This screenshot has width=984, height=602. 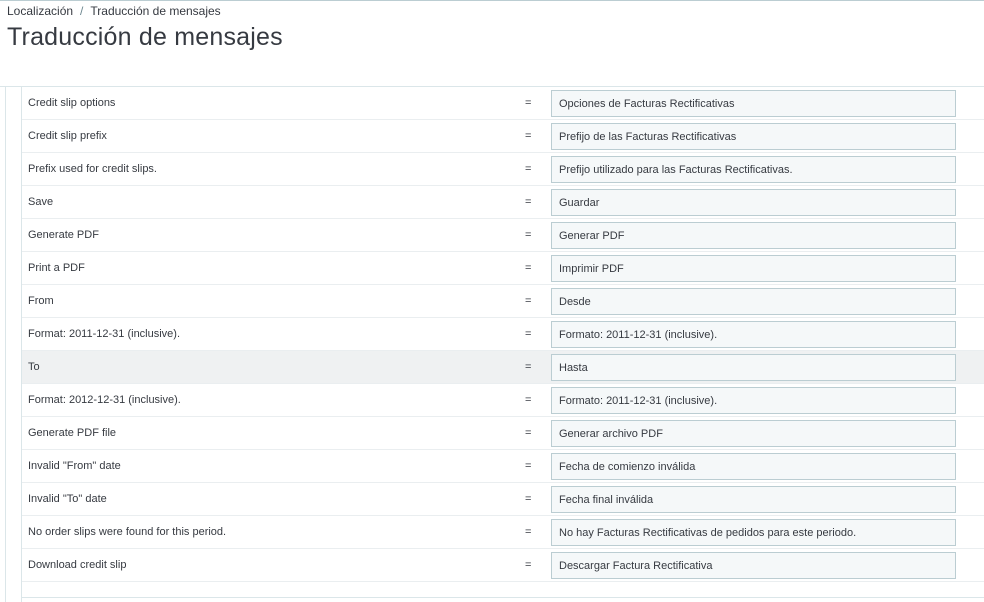 I want to click on source-string: Format: 2011-12-31 (inclusive)., so click(x=104, y=334).